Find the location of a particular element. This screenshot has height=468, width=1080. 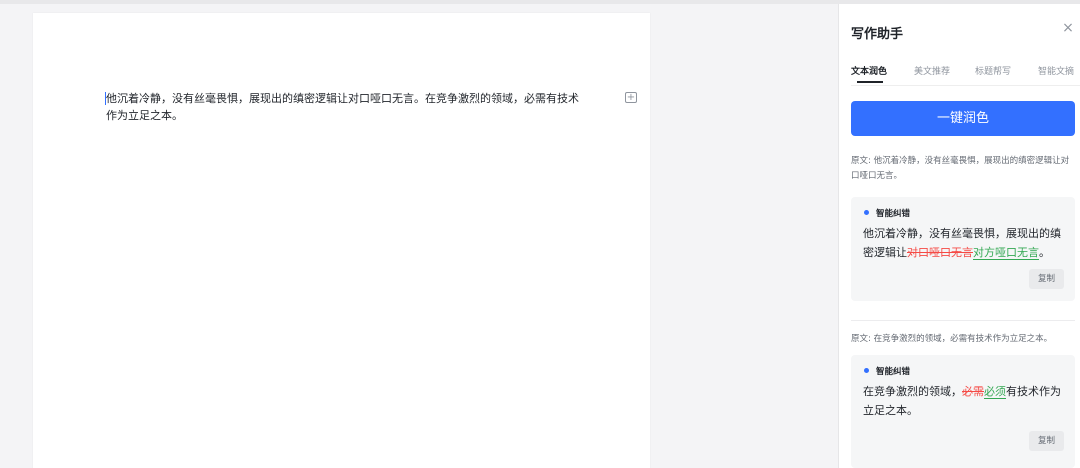

inserted-text: 对方哑口无言 is located at coordinates (1006, 253).